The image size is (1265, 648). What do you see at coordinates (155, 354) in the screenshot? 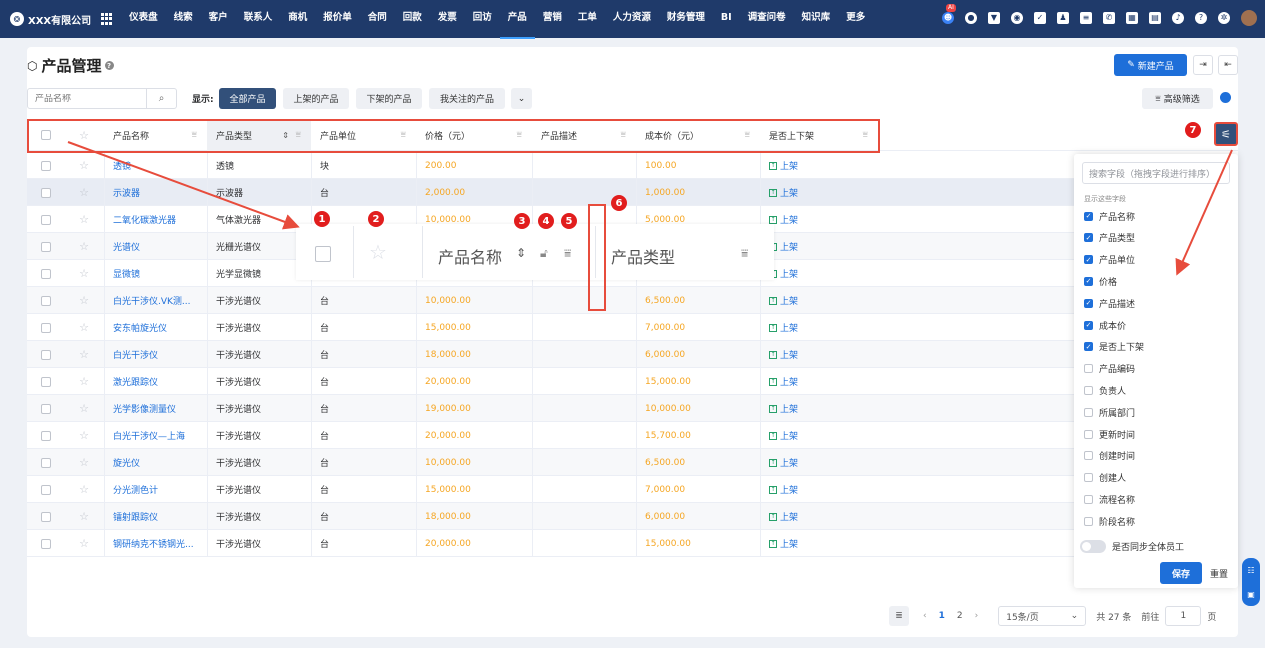
I see `cell-name: 白光干涉仪` at bounding box center [155, 354].